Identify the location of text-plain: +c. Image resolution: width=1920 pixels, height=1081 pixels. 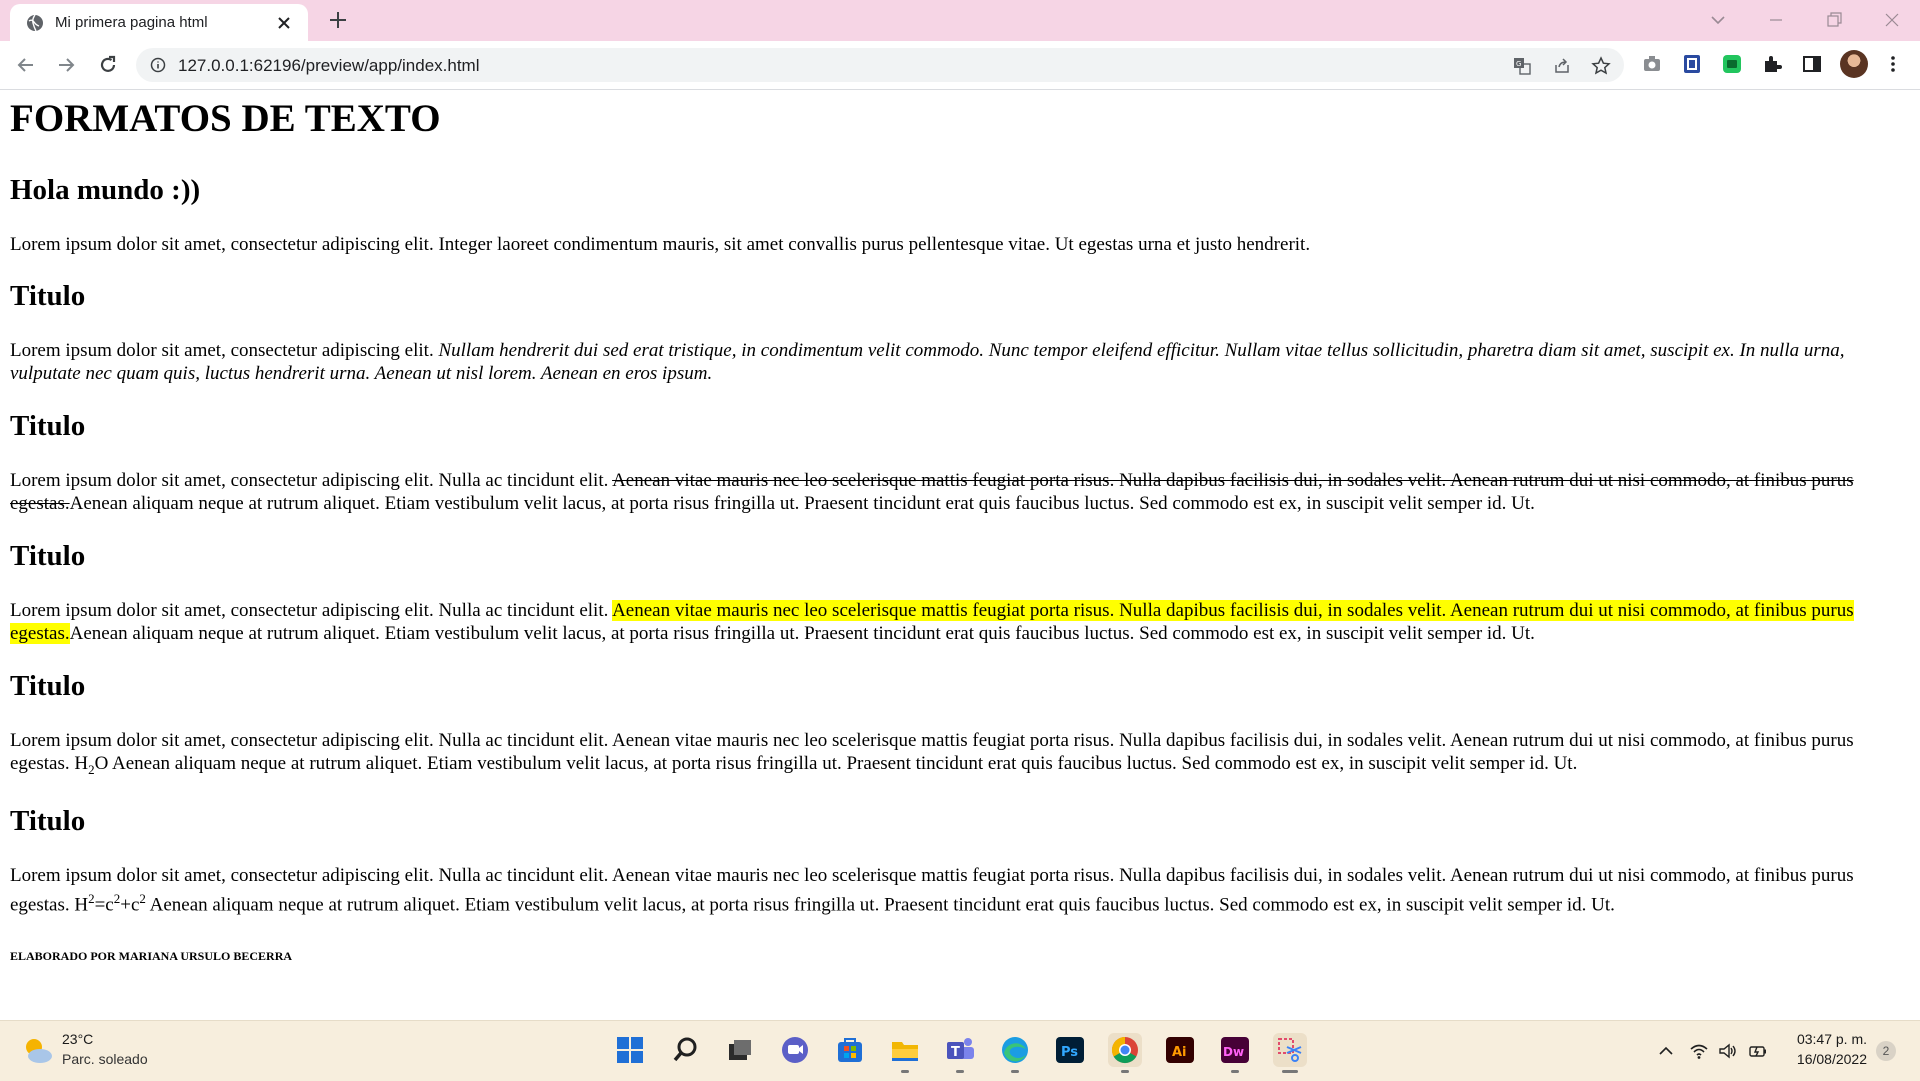
(130, 905).